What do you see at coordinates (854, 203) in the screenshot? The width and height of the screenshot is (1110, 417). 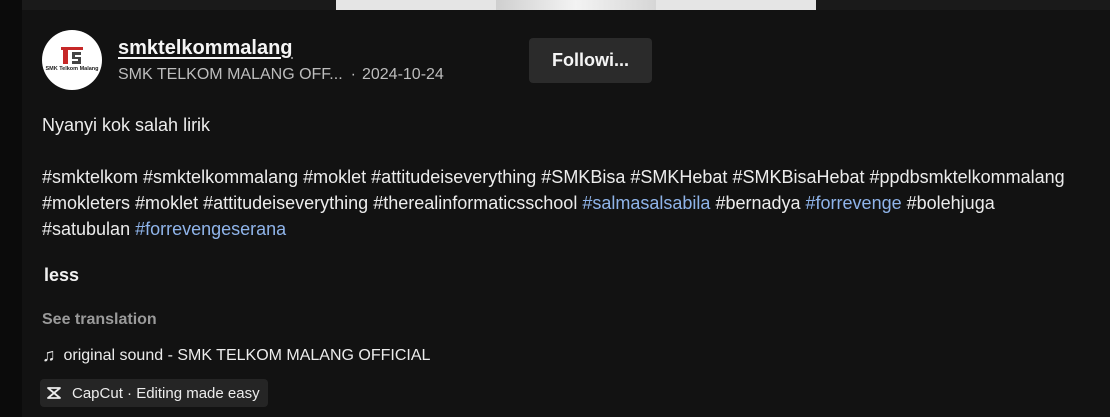 I see `hashtag-link: #forrevenge` at bounding box center [854, 203].